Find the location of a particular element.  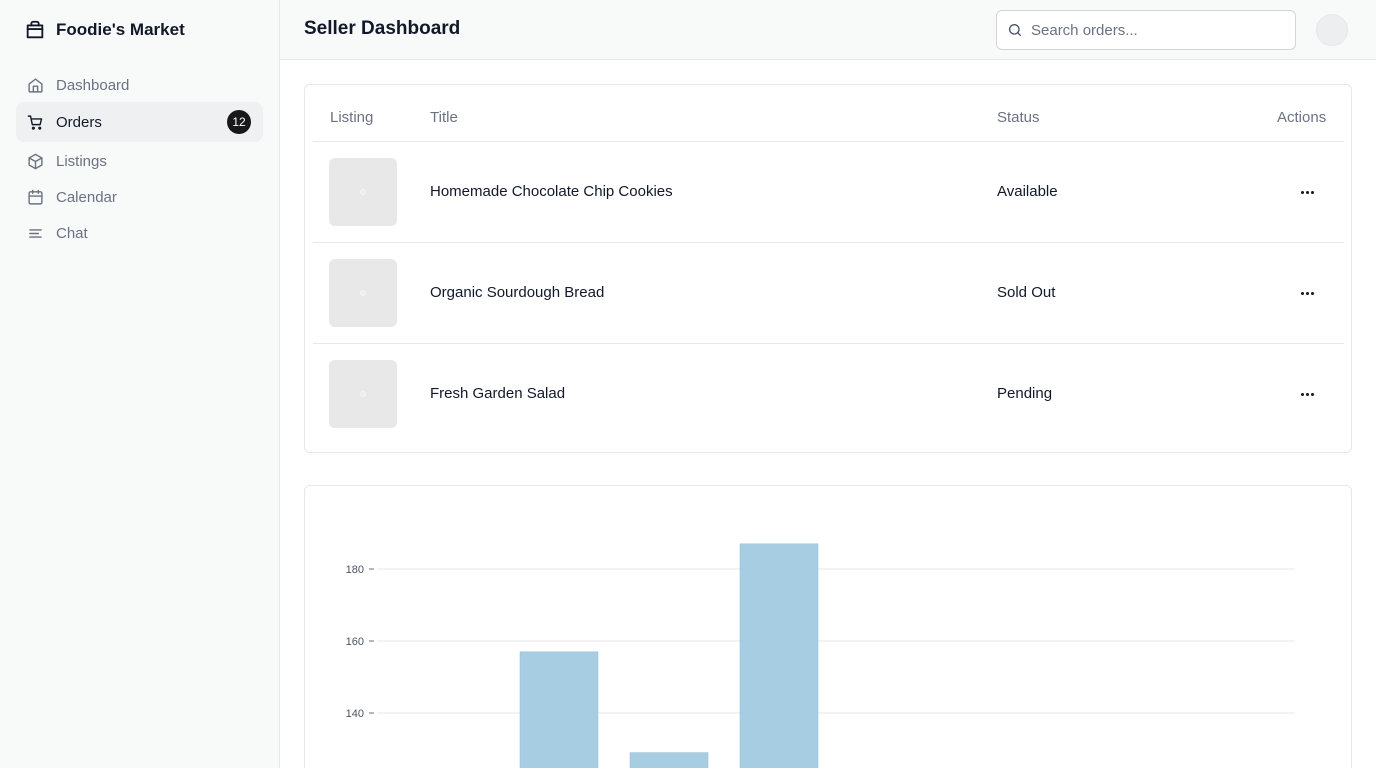

column-header-actions: Actions is located at coordinates (1302, 117).